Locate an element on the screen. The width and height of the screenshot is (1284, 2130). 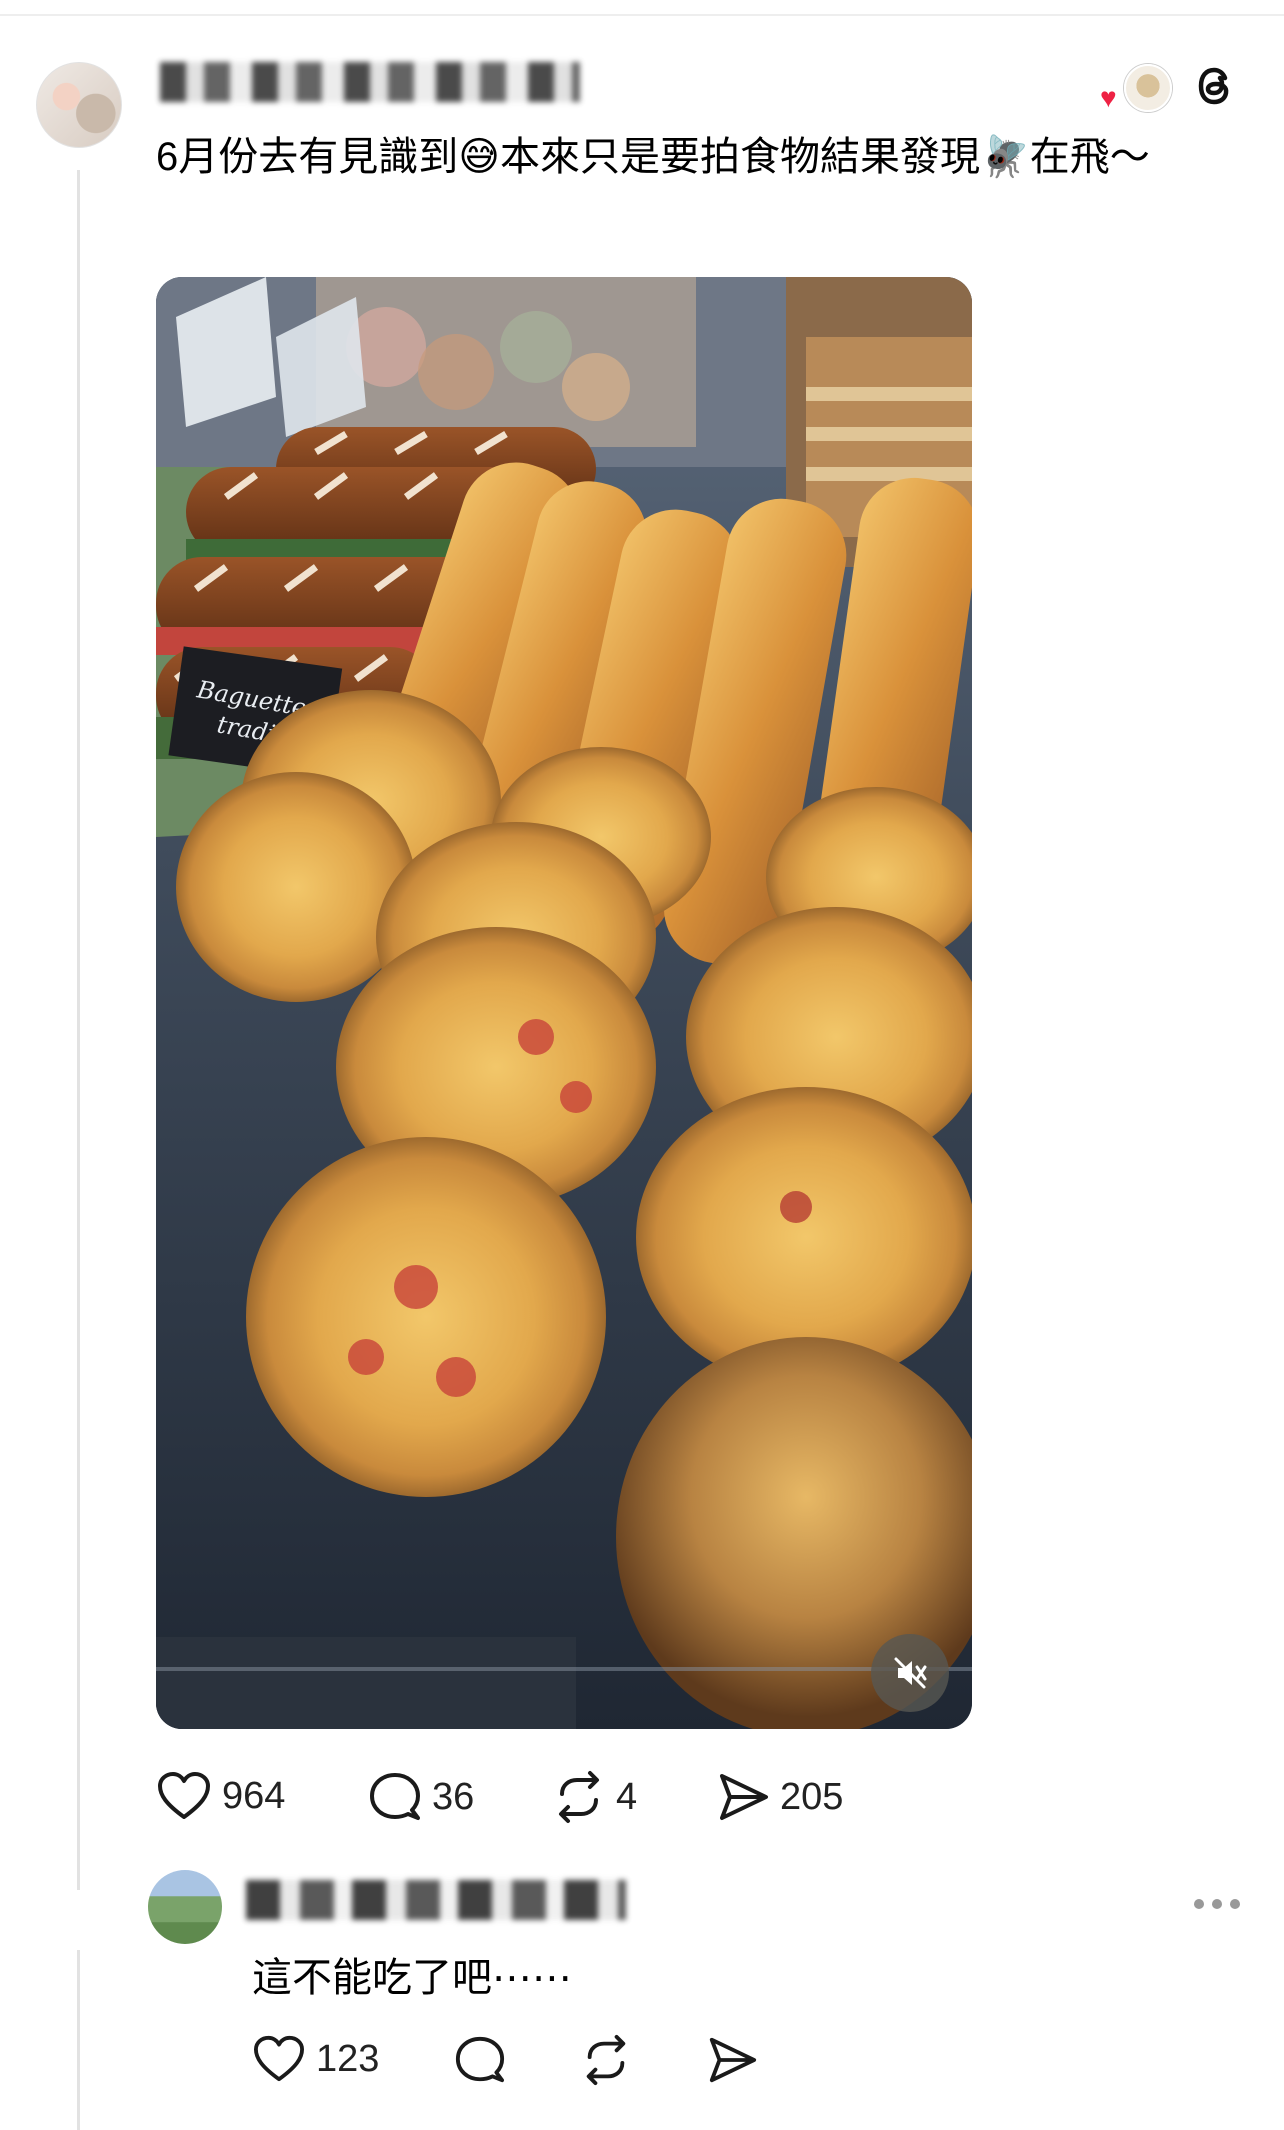
reply-author-username-redacted is located at coordinates (436, 1900).